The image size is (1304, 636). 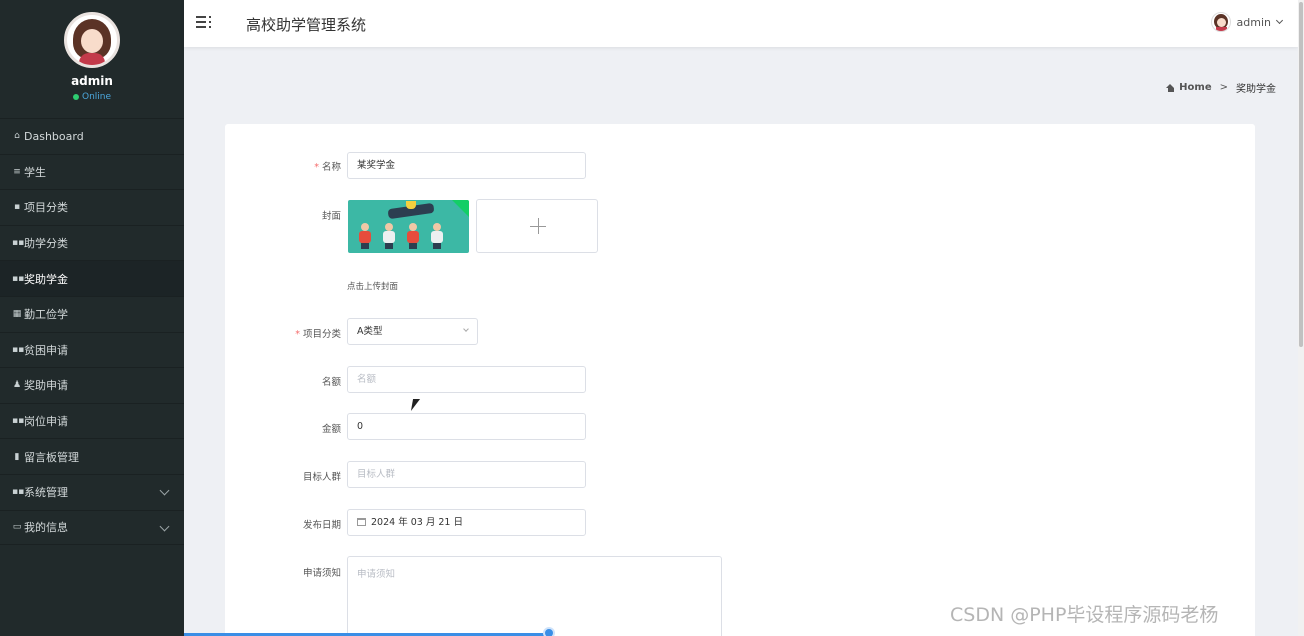 I want to click on profile-name: admin, so click(x=92, y=81).